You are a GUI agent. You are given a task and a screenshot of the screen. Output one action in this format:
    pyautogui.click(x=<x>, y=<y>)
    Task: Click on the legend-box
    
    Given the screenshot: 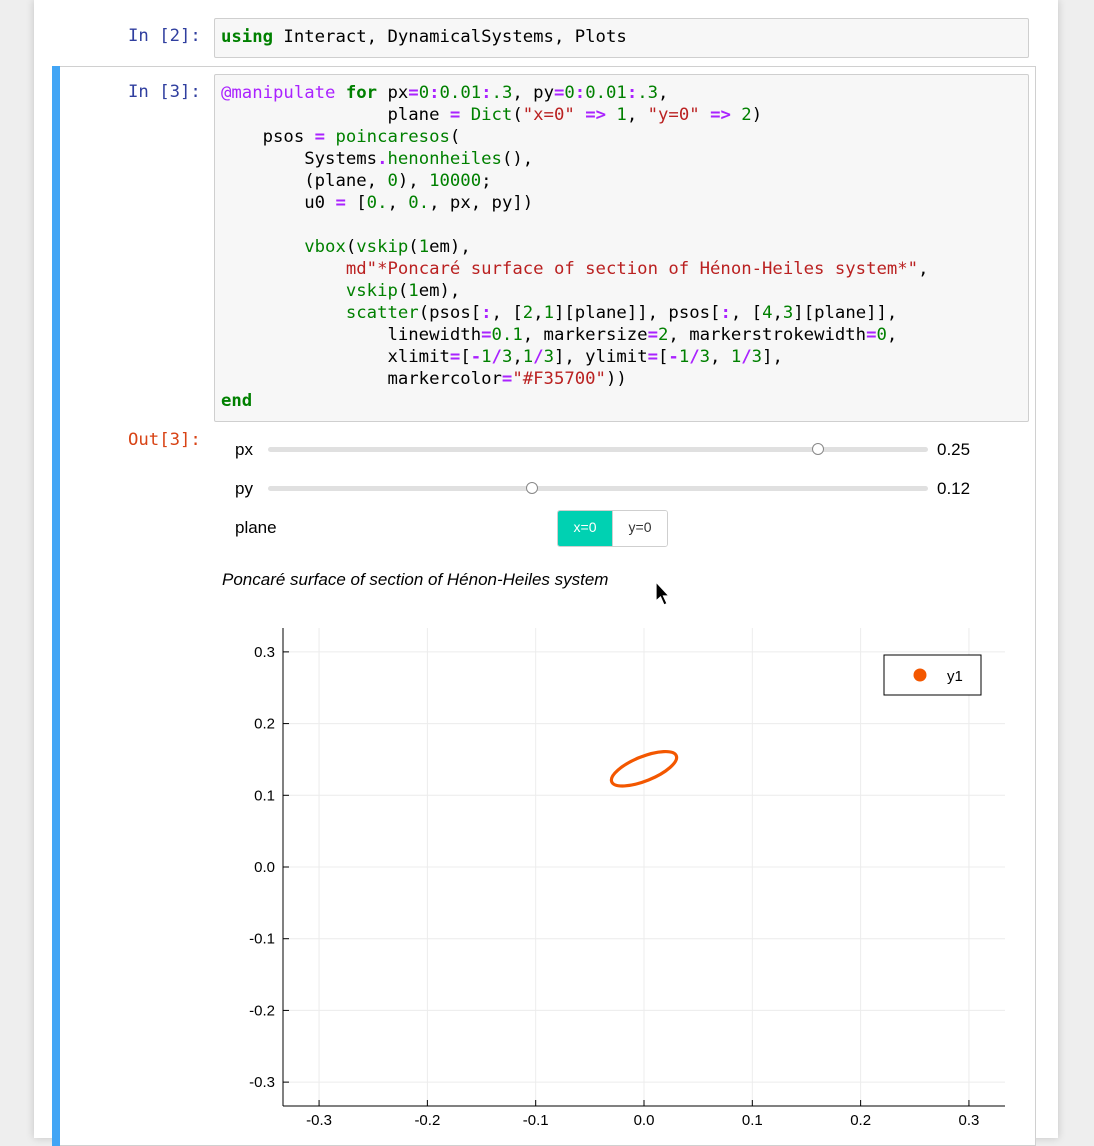 What is the action you would take?
    pyautogui.click(x=932, y=675)
    